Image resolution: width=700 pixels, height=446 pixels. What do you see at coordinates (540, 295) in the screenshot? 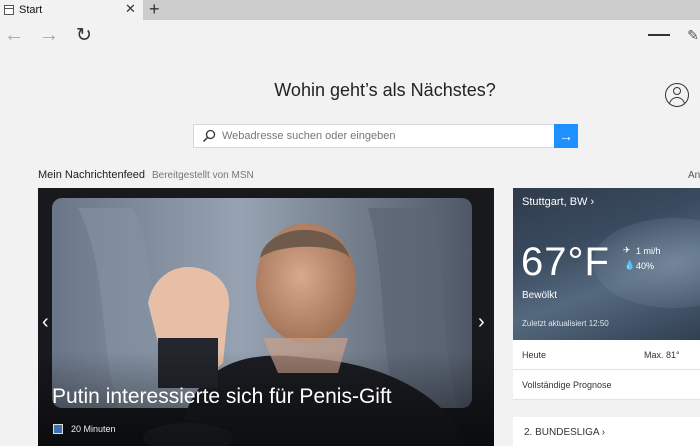
I see `weather-condition: Bewölkt` at bounding box center [540, 295].